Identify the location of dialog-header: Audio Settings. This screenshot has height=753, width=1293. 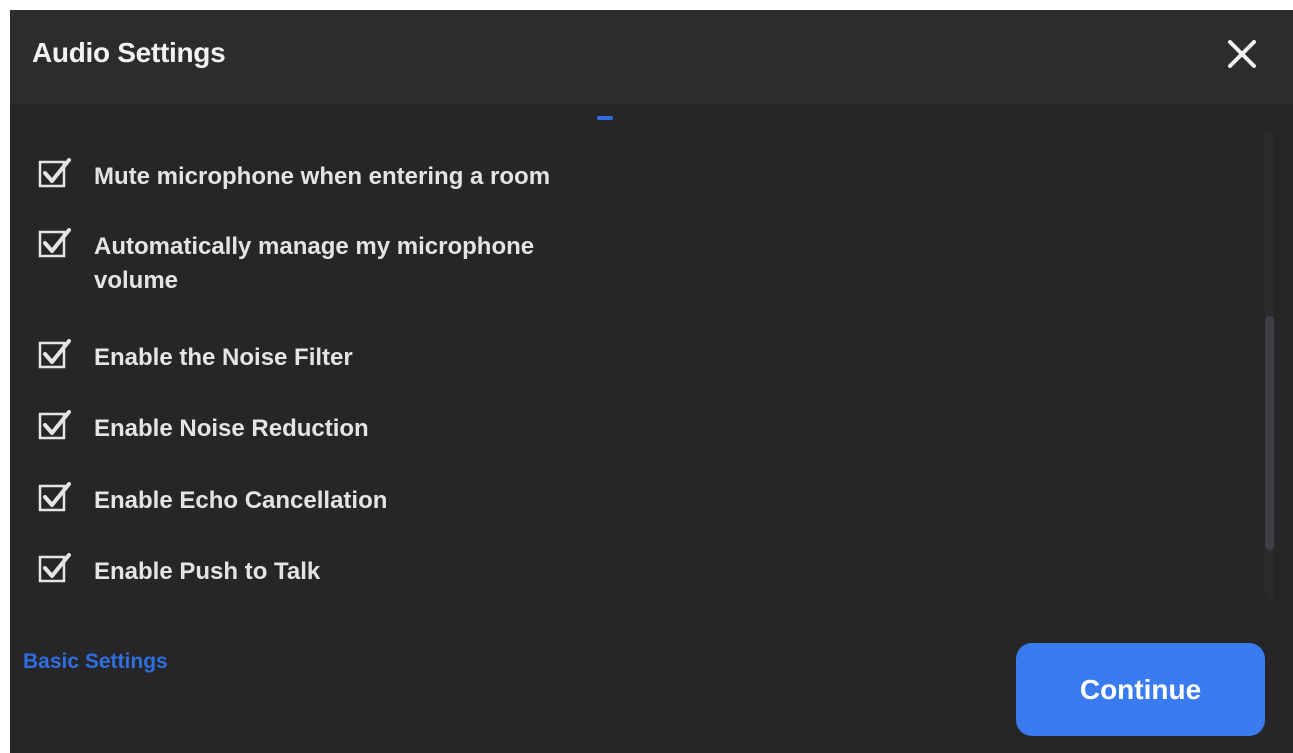
(651, 57).